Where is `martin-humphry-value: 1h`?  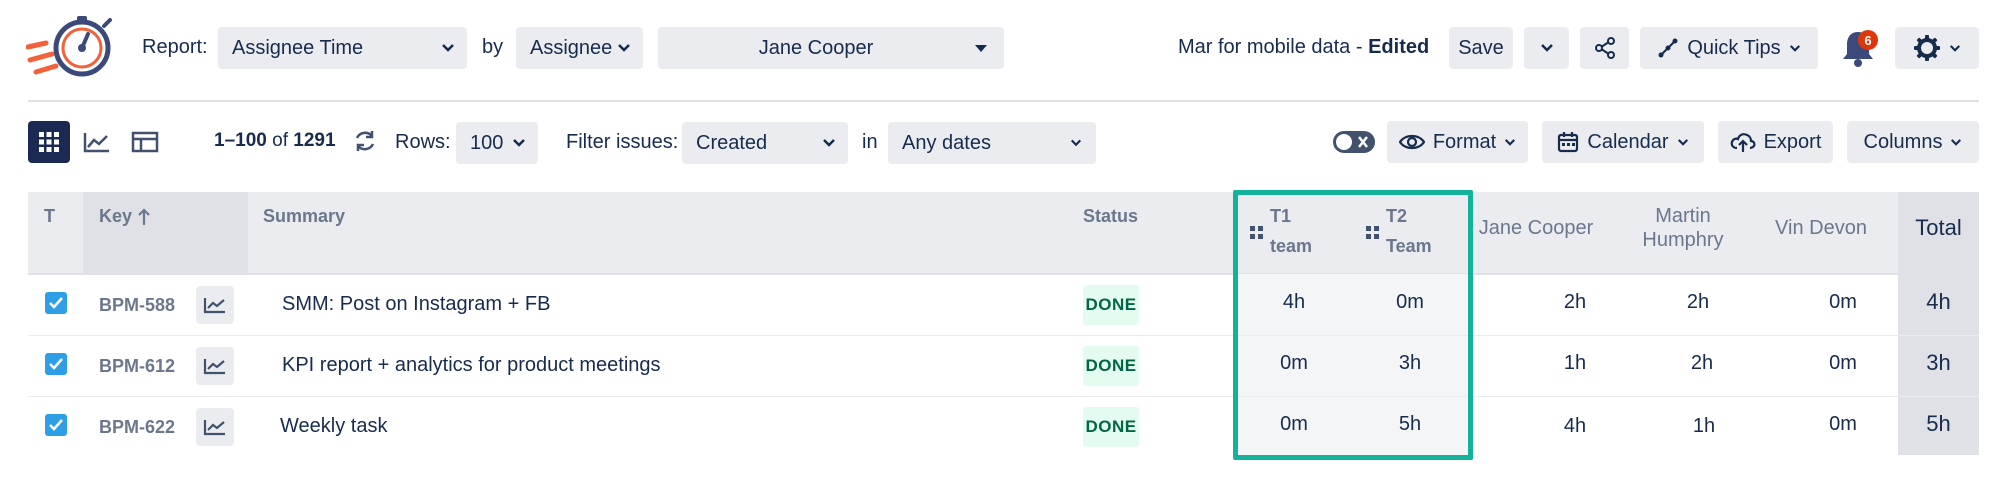 martin-humphry-value: 1h is located at coordinates (1704, 426).